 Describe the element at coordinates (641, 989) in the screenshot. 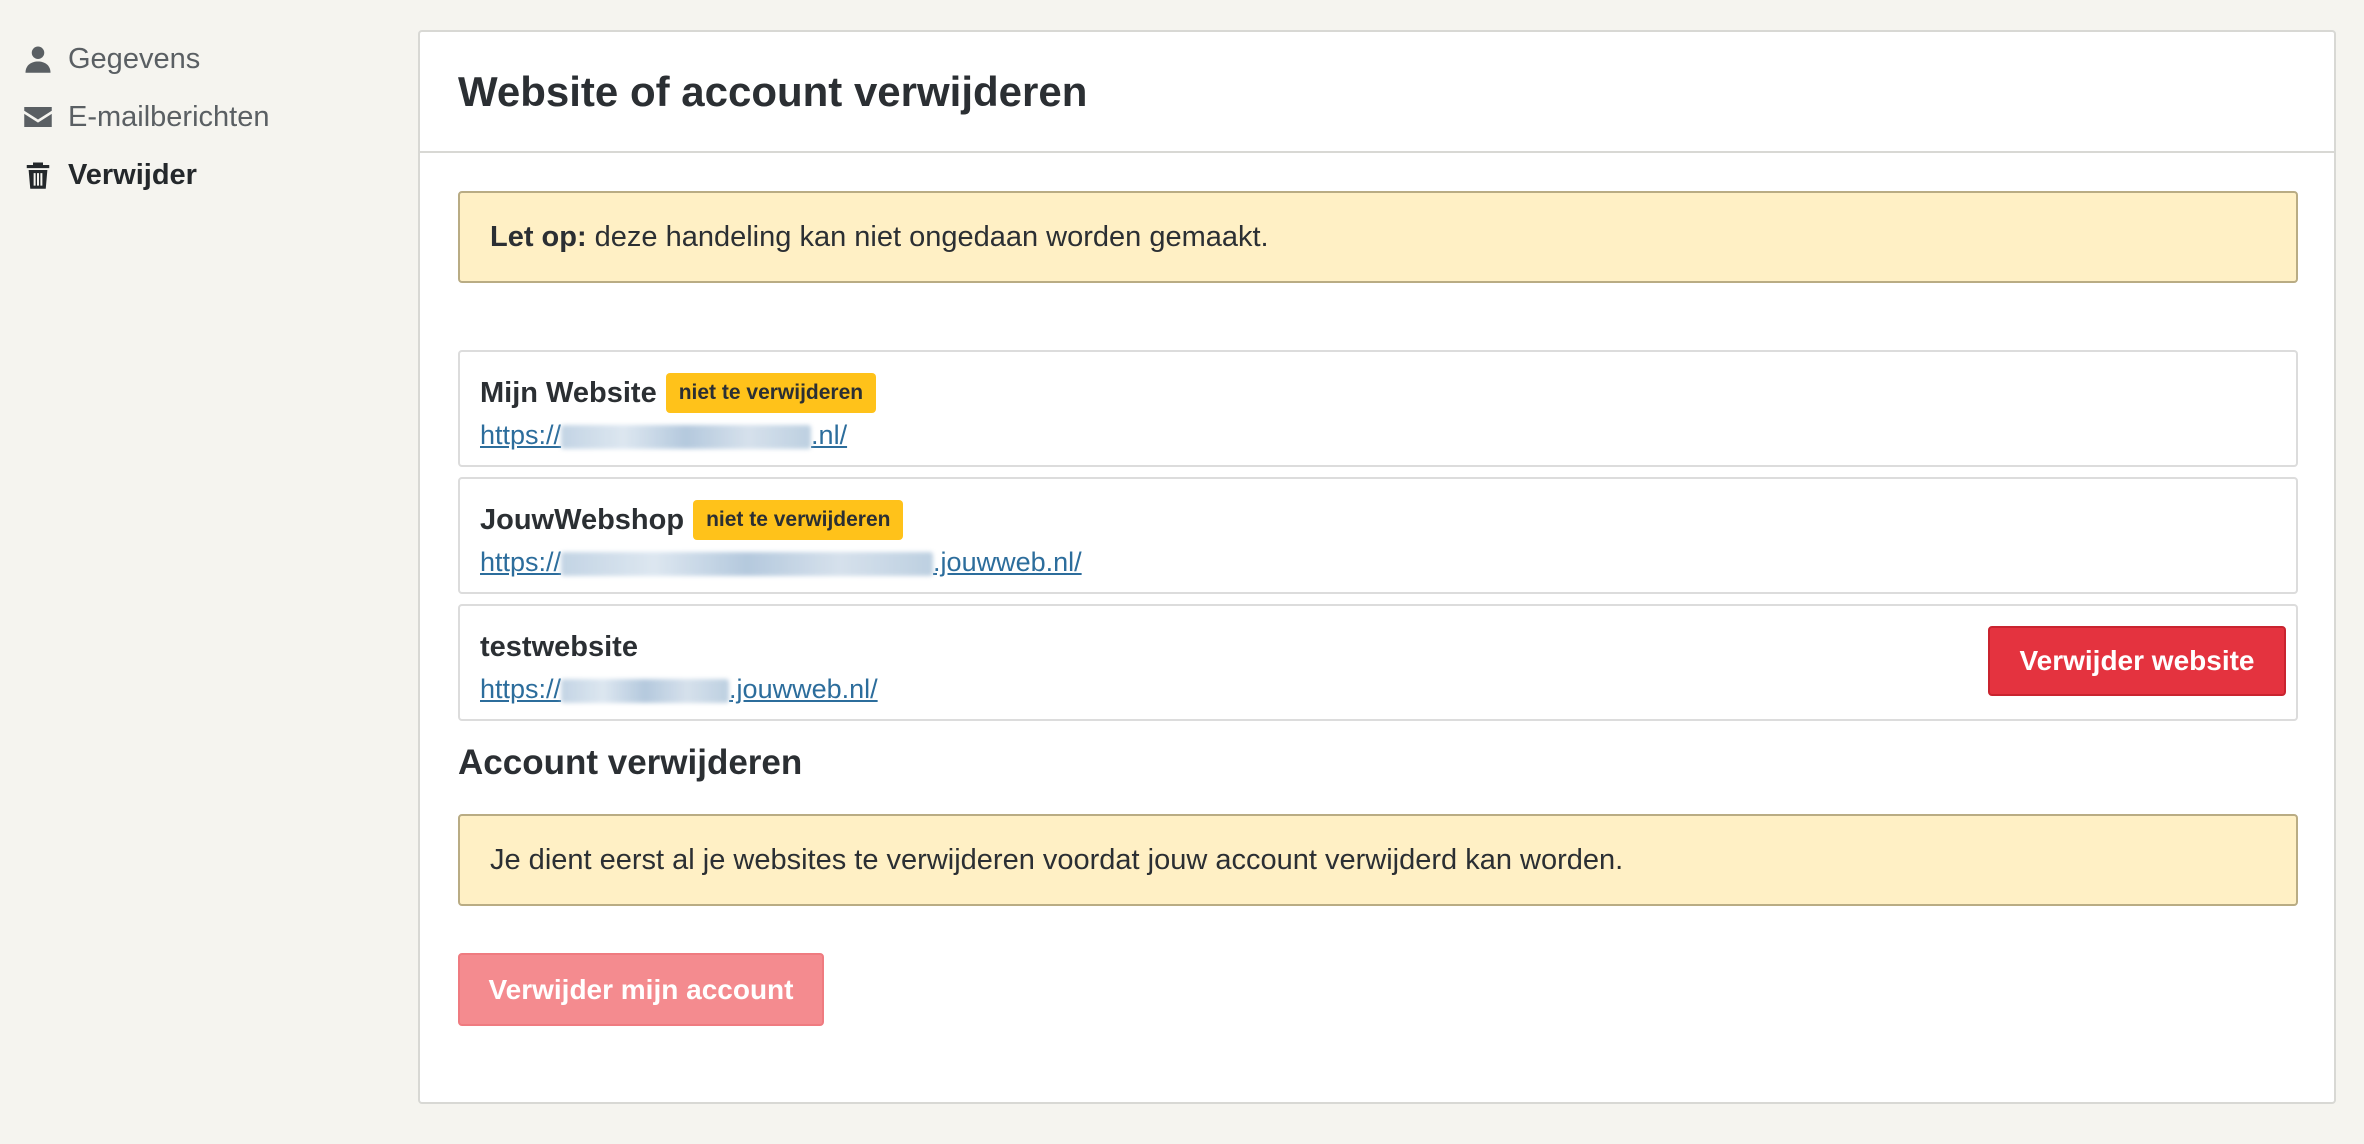

I see `delete-account-button: Verwijder mijn account` at that location.